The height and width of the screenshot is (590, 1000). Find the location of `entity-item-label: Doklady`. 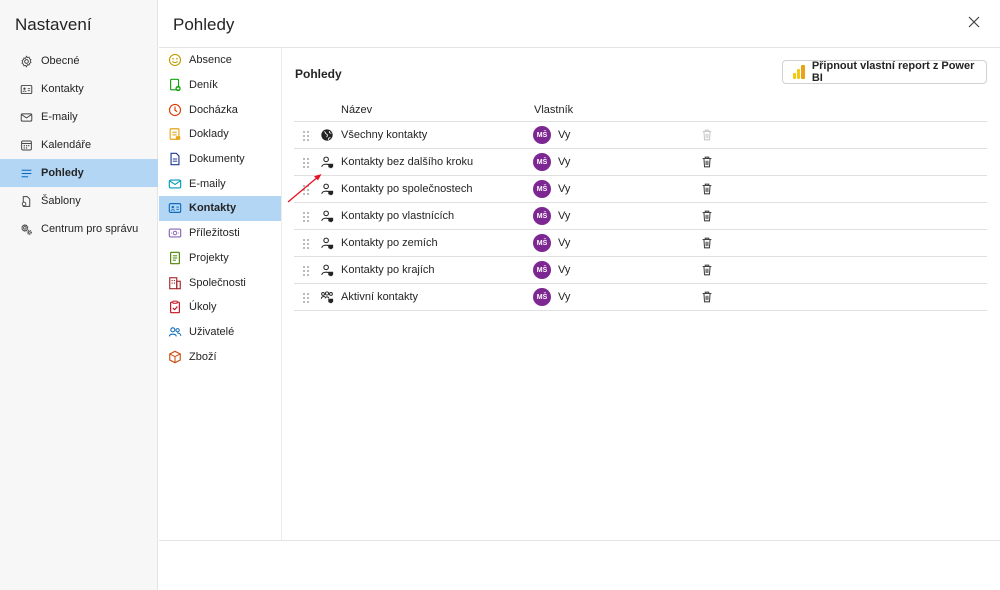

entity-item-label: Doklady is located at coordinates (209, 134).